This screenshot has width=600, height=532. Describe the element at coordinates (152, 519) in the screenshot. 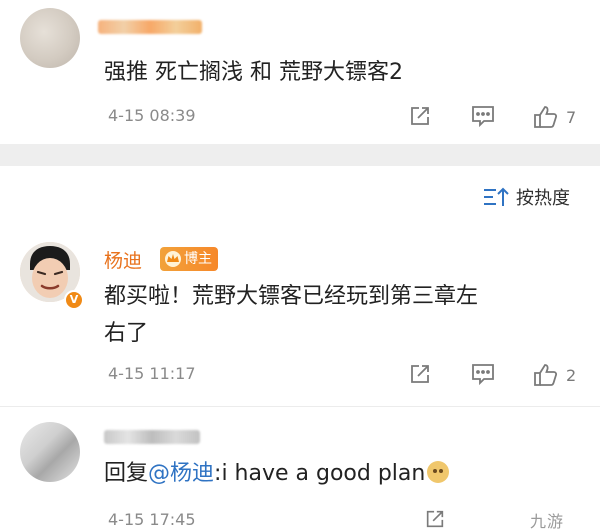

I see `comment-time: 4-15 17:45` at that location.